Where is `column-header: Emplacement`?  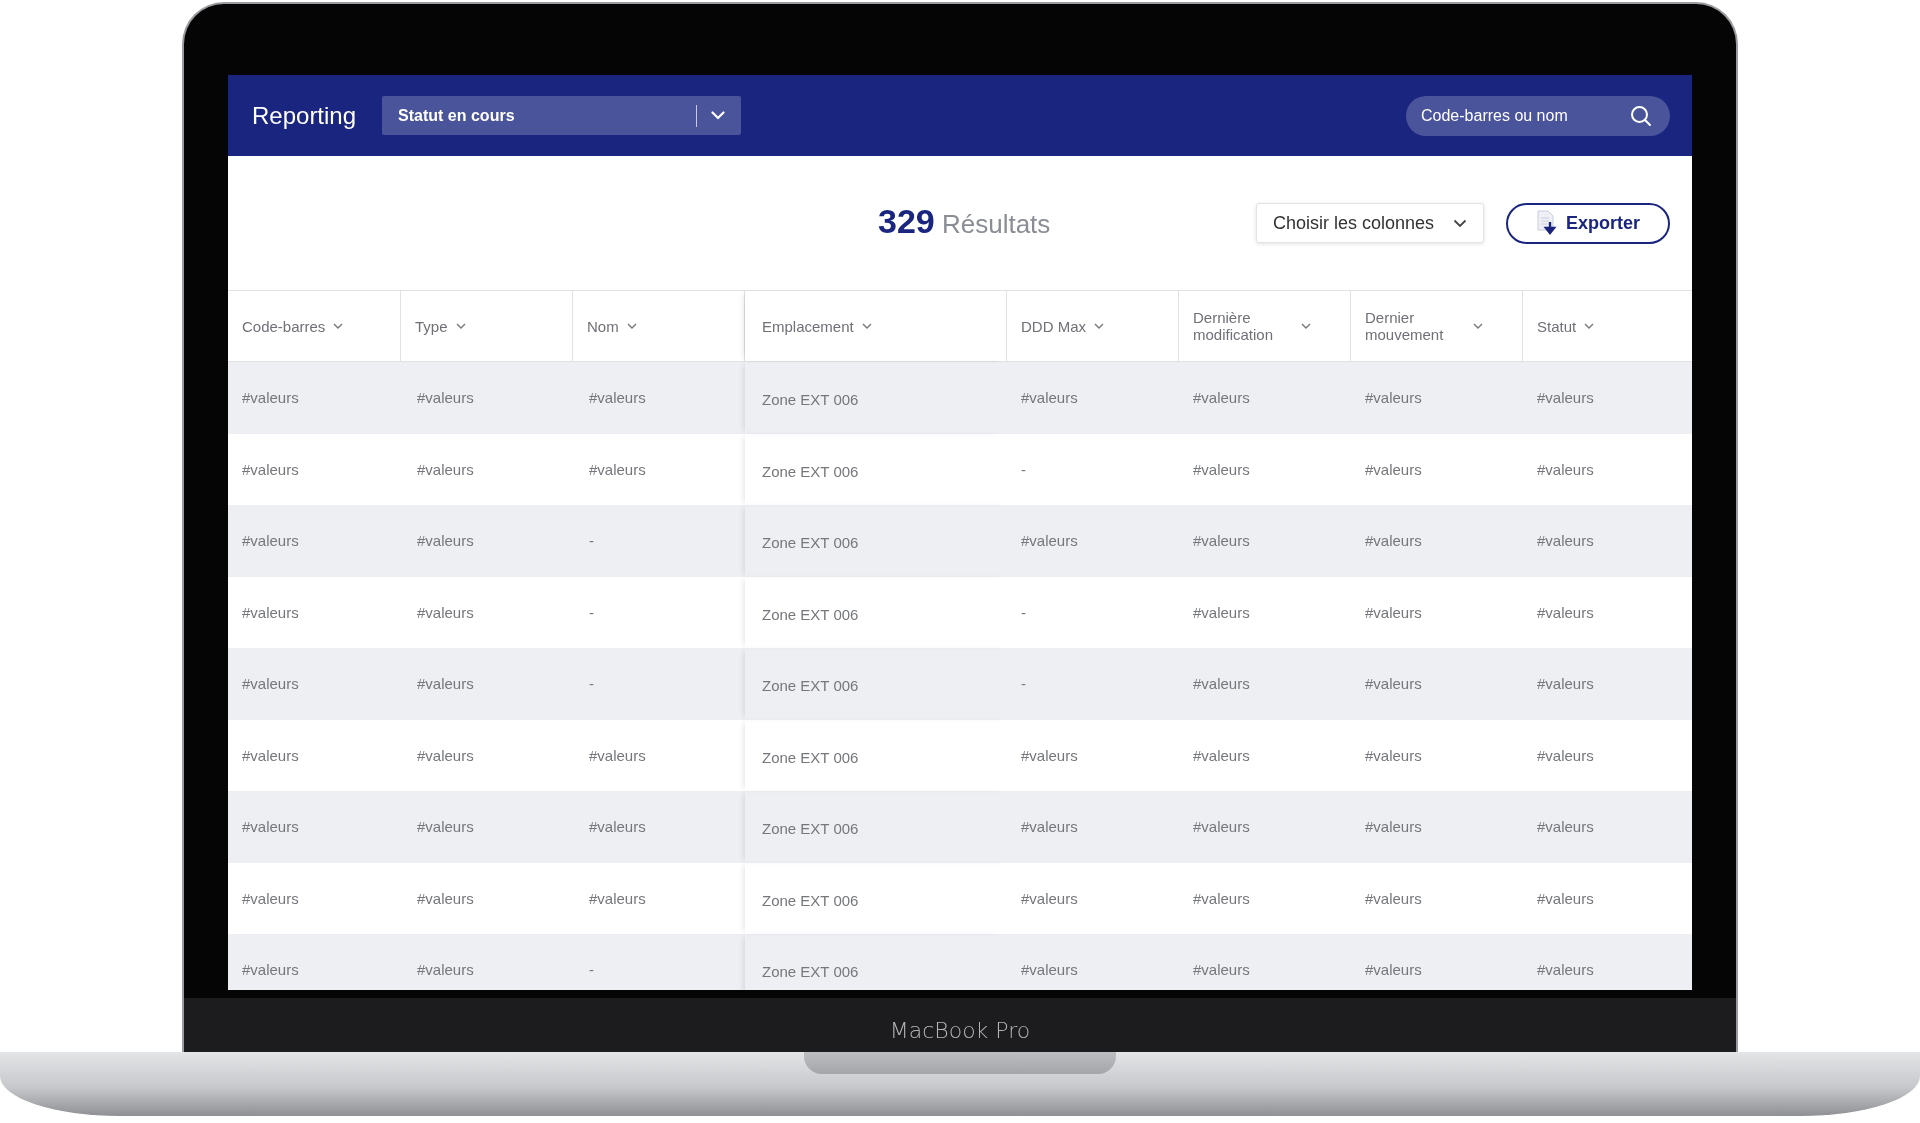 column-header: Emplacement is located at coordinates (876, 326).